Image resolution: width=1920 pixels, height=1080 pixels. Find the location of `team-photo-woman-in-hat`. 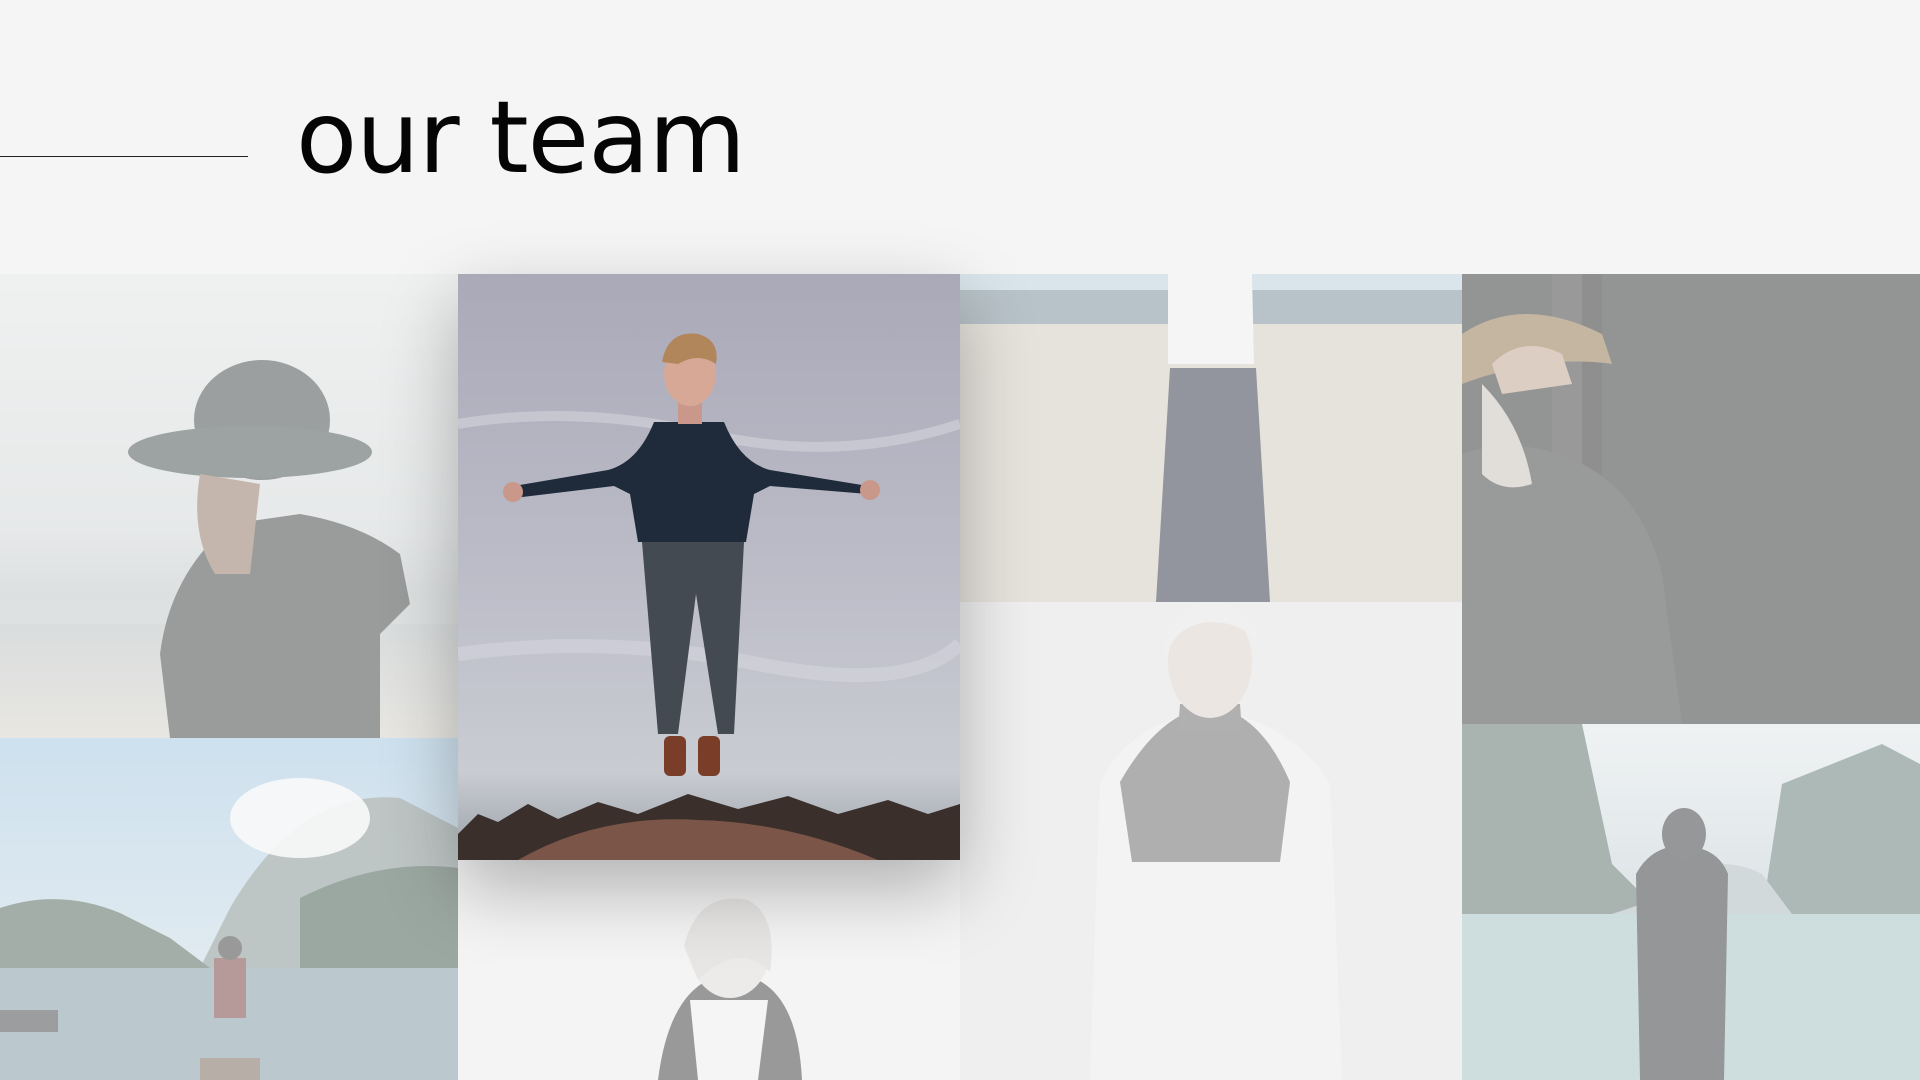

team-photo-woman-in-hat is located at coordinates (229, 506).